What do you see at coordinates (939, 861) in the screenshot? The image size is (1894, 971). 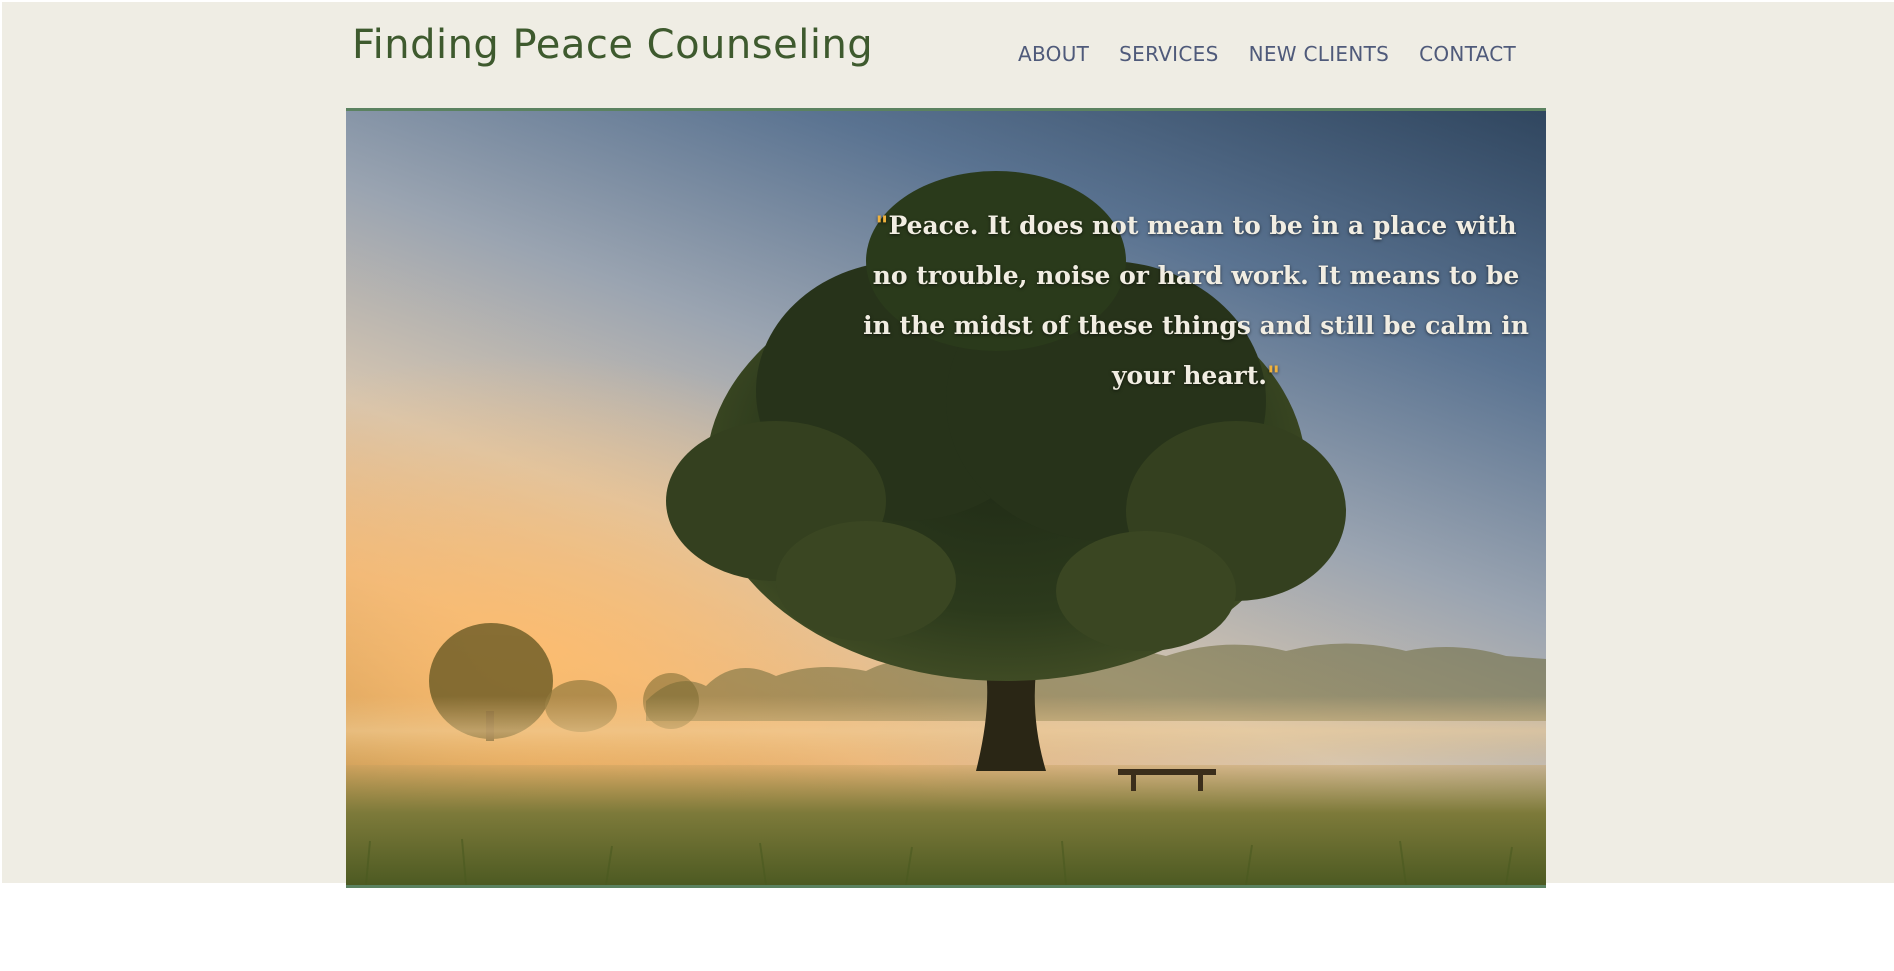 I see `grass` at bounding box center [939, 861].